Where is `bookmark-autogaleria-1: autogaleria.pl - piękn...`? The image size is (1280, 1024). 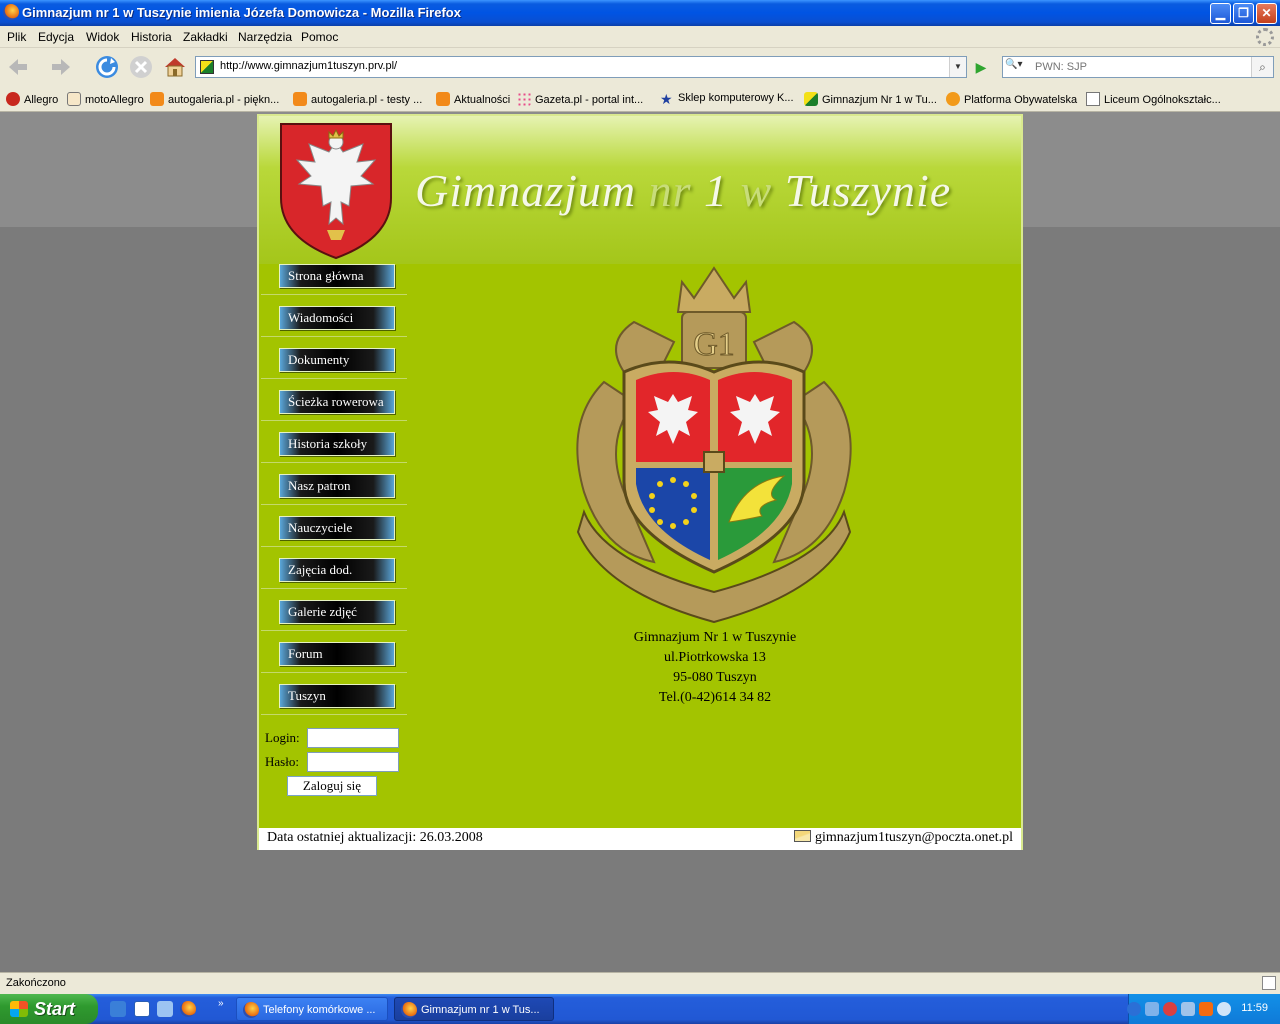
bookmark-autogaleria-1: autogaleria.pl - piękn... is located at coordinates (214, 99).